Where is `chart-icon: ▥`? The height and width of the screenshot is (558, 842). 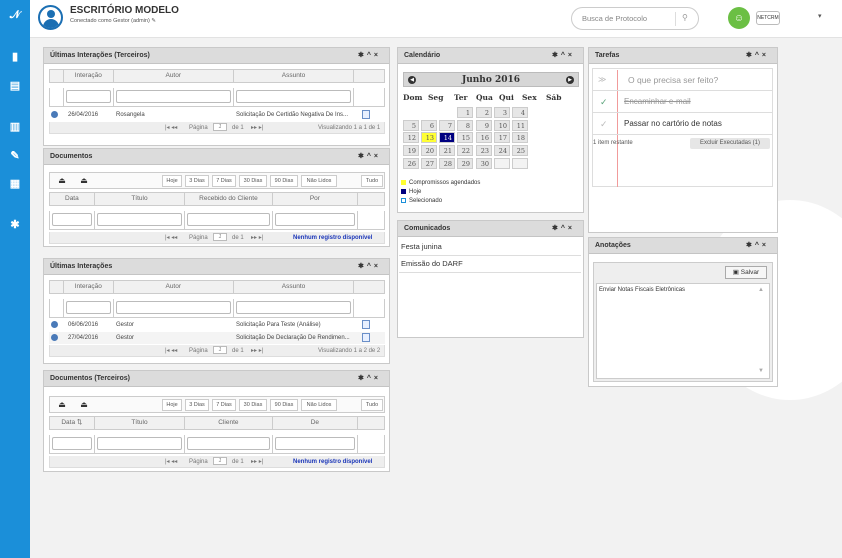 chart-icon: ▥ is located at coordinates (15, 126).